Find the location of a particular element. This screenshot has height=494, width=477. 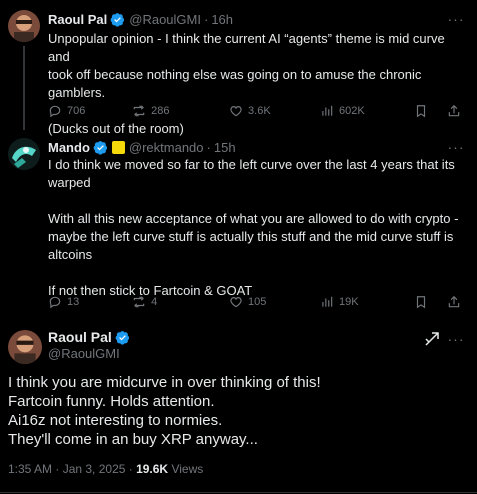

reply-button: 13 is located at coordinates (90, 302).